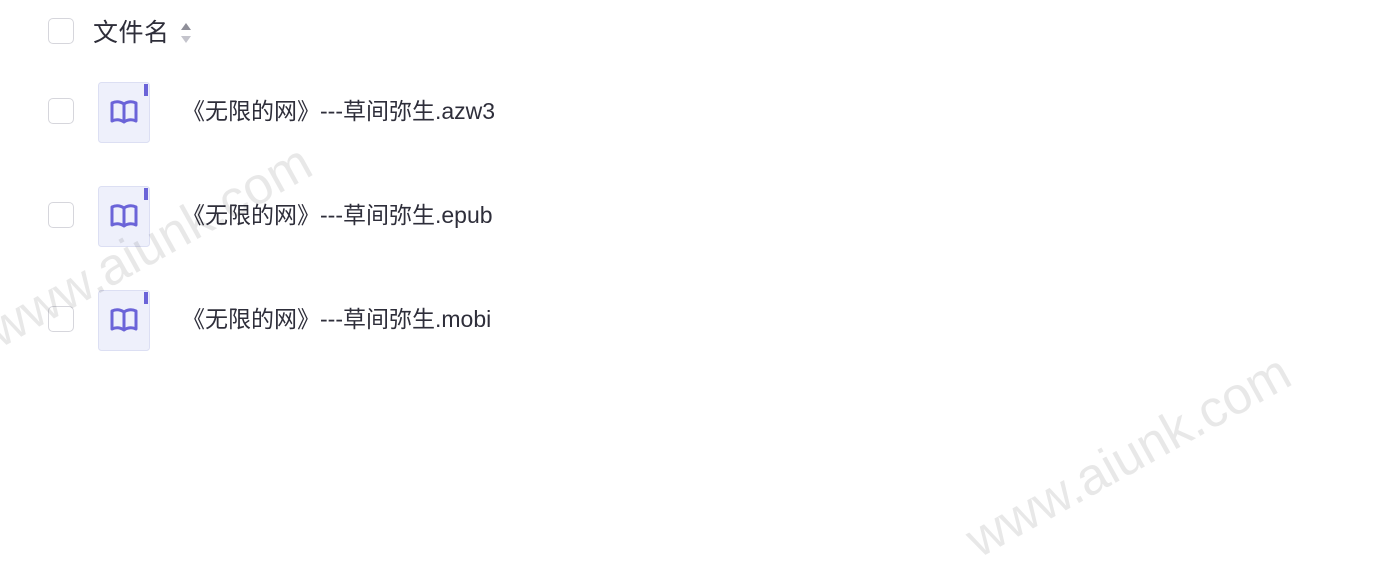 The width and height of the screenshot is (1384, 588). Describe the element at coordinates (337, 215) in the screenshot. I see `file-name: 《无限的网》---草间弥生.epub` at that location.